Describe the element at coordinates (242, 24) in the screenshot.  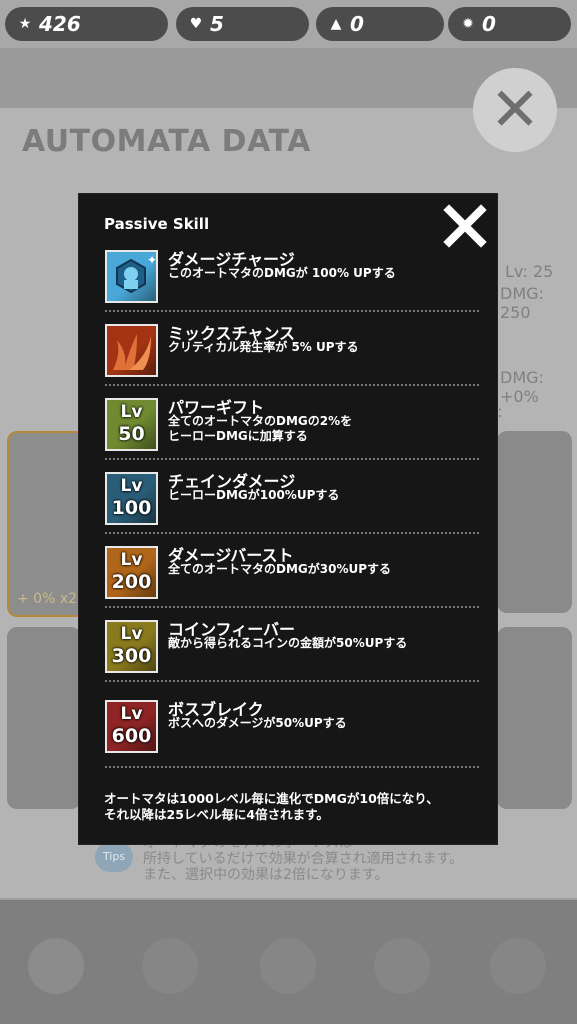
I see `resource-hearts: ♥ 5` at that location.